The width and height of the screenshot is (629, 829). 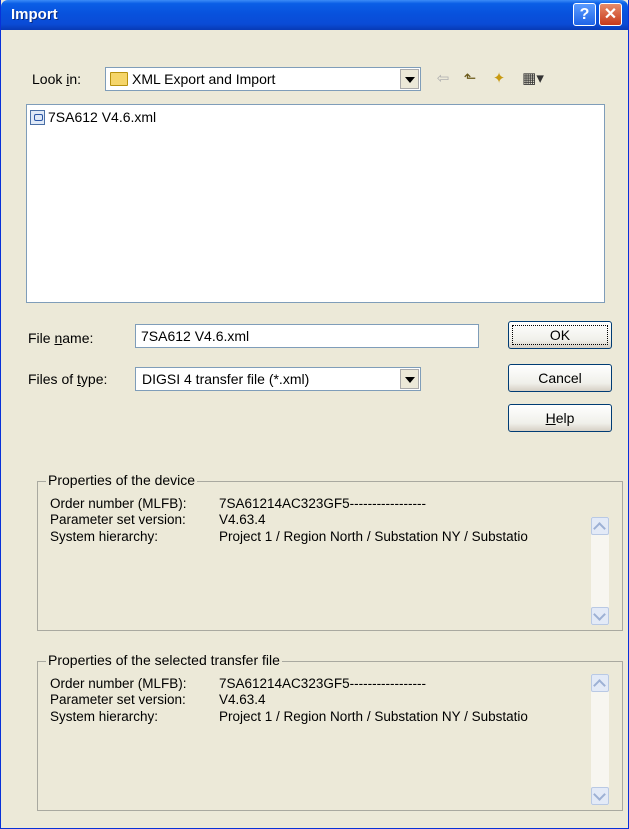 What do you see at coordinates (314, 15) in the screenshot?
I see `title-bar: Import ? ✕` at bounding box center [314, 15].